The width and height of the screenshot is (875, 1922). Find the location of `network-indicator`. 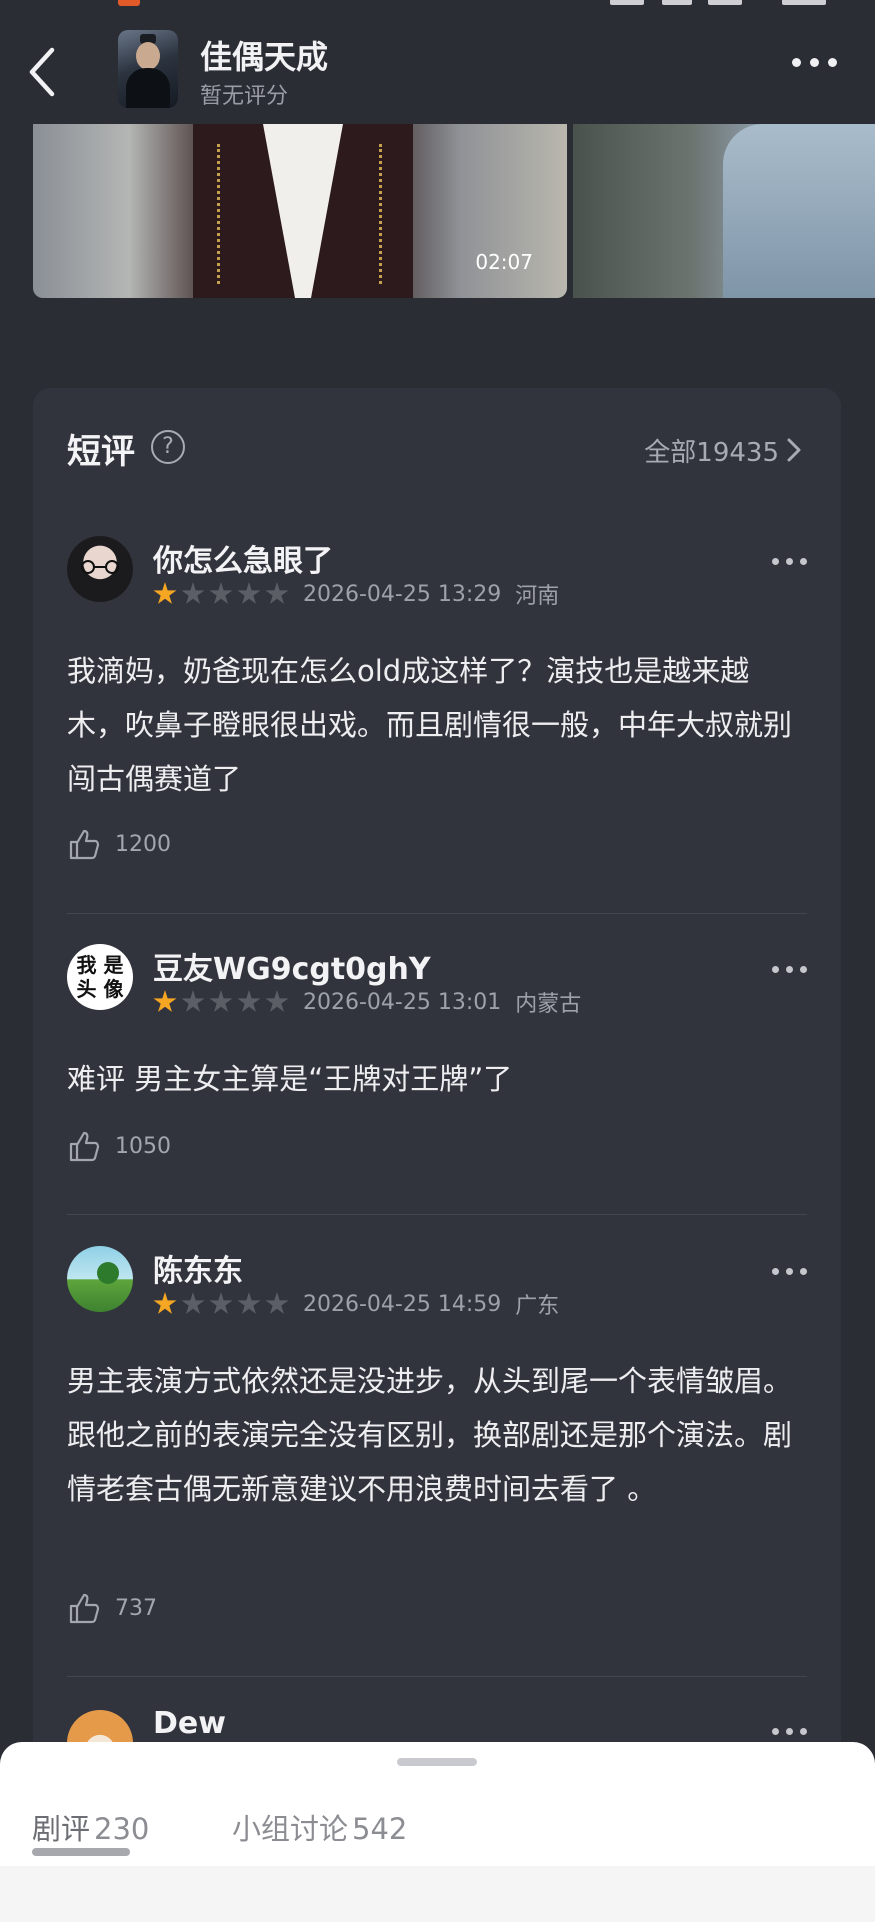

network-indicator is located at coordinates (627, 2).